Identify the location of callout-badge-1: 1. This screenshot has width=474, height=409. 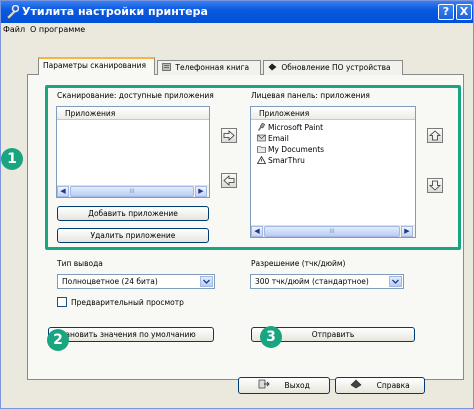
(12, 159).